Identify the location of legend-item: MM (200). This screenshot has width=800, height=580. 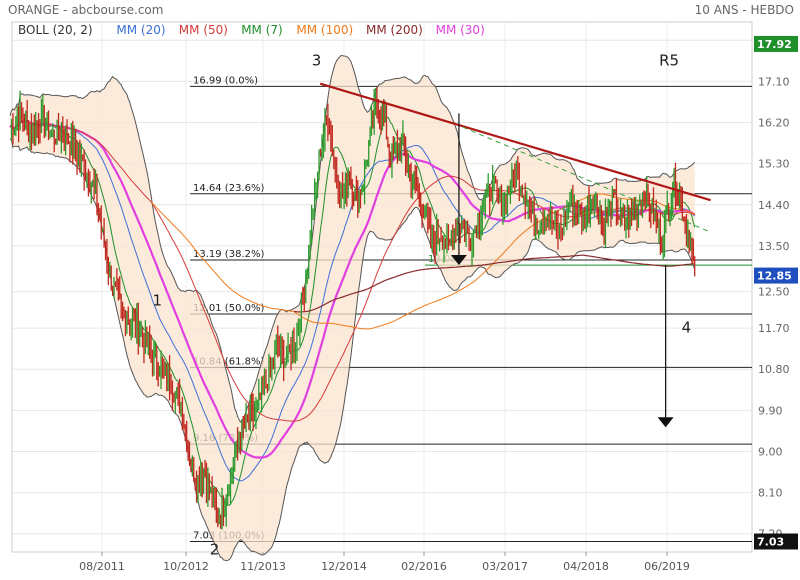
(394, 30).